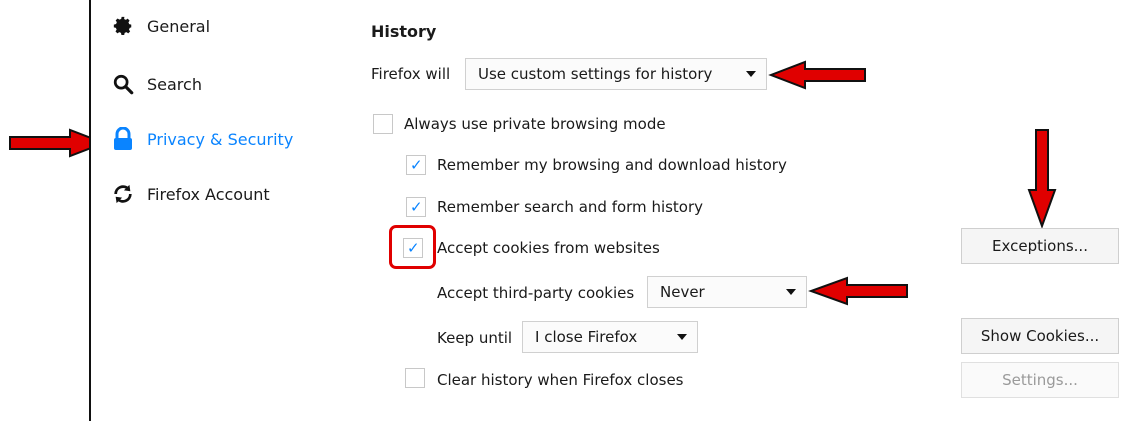 The image size is (1141, 421). I want to click on magnifier-icon, so click(123, 84).